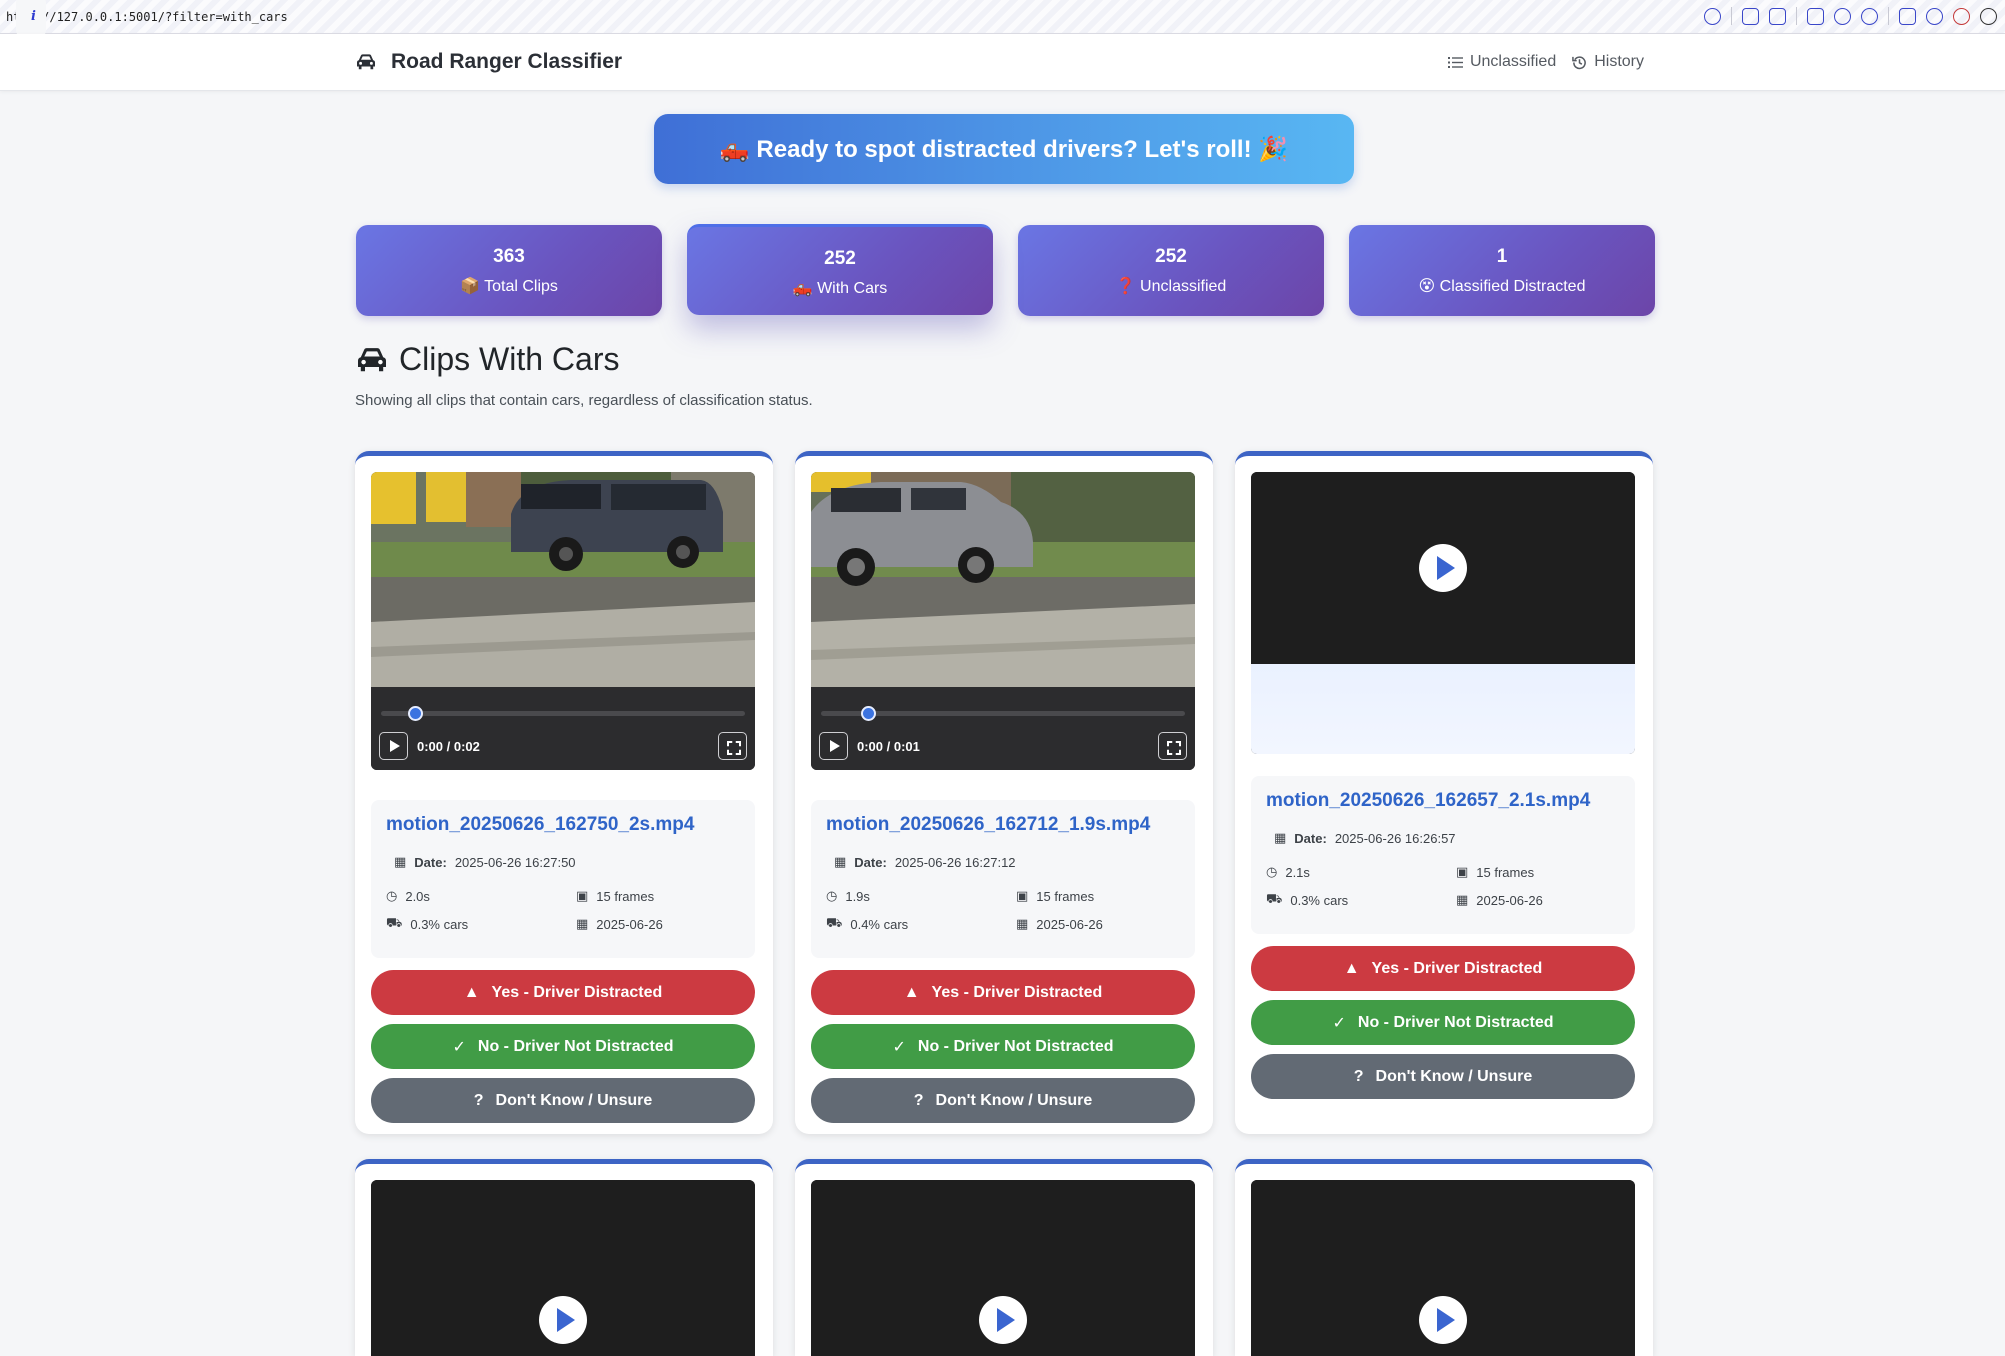 This screenshot has height=1356, width=2005. I want to click on frames-value: 15 frames, so click(1505, 872).